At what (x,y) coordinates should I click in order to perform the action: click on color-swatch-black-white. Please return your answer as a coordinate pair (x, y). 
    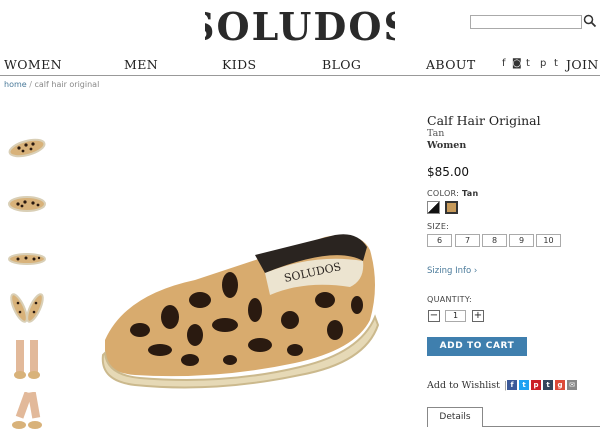
    Looking at the image, I should click on (433, 207).